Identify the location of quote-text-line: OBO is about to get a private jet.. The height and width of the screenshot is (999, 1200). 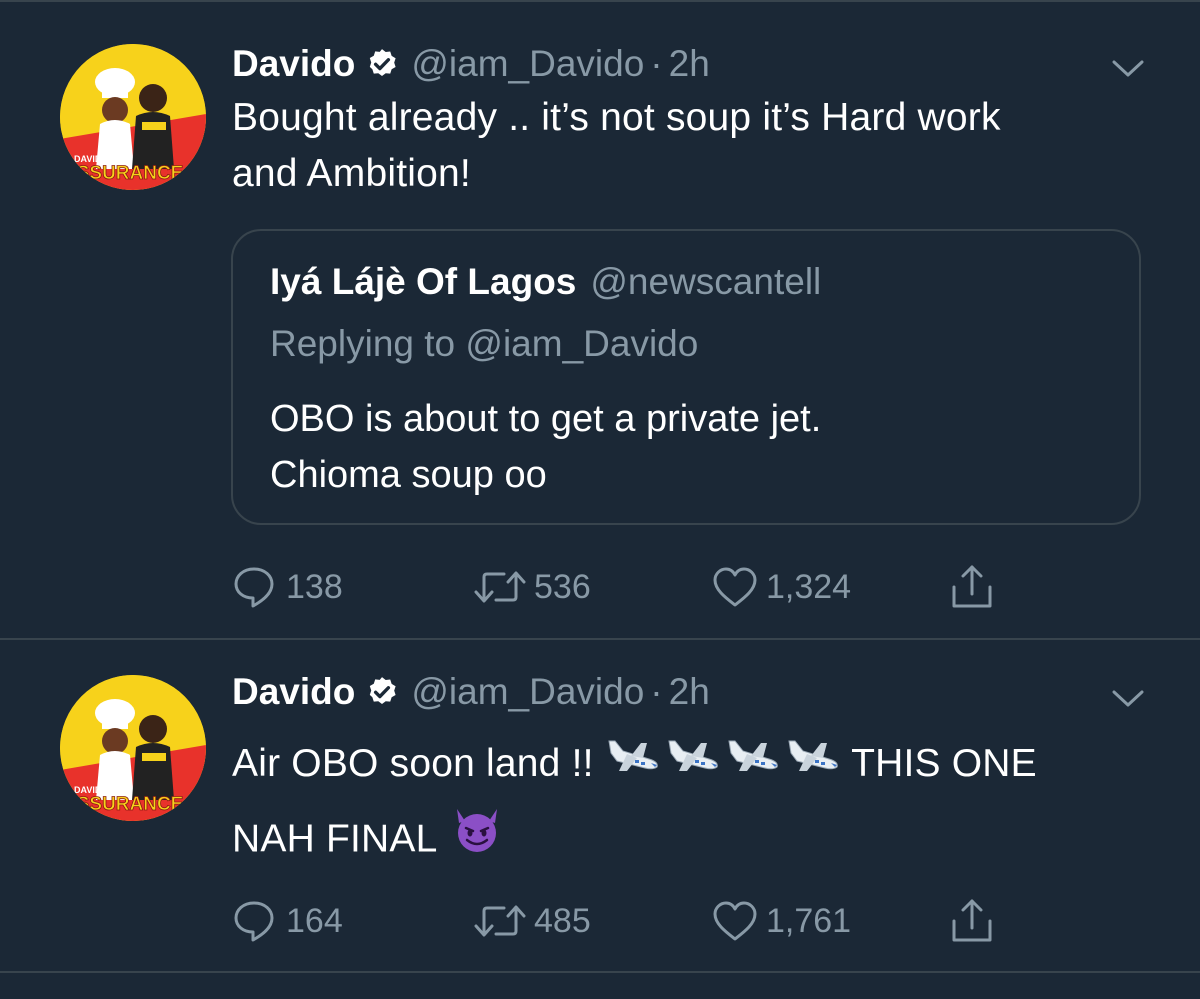
(546, 419).